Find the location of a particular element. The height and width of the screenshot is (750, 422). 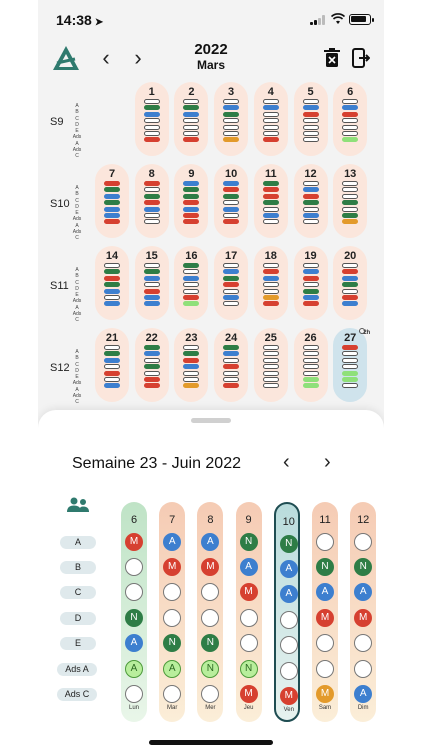

day-column: 12 N A M A Dim is located at coordinates (363, 612).